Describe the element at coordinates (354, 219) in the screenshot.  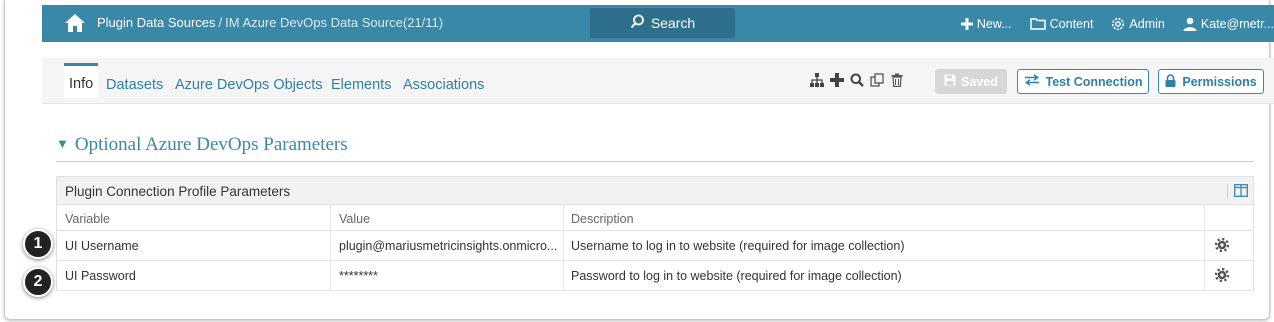
I see `column-header-value: Value` at that location.